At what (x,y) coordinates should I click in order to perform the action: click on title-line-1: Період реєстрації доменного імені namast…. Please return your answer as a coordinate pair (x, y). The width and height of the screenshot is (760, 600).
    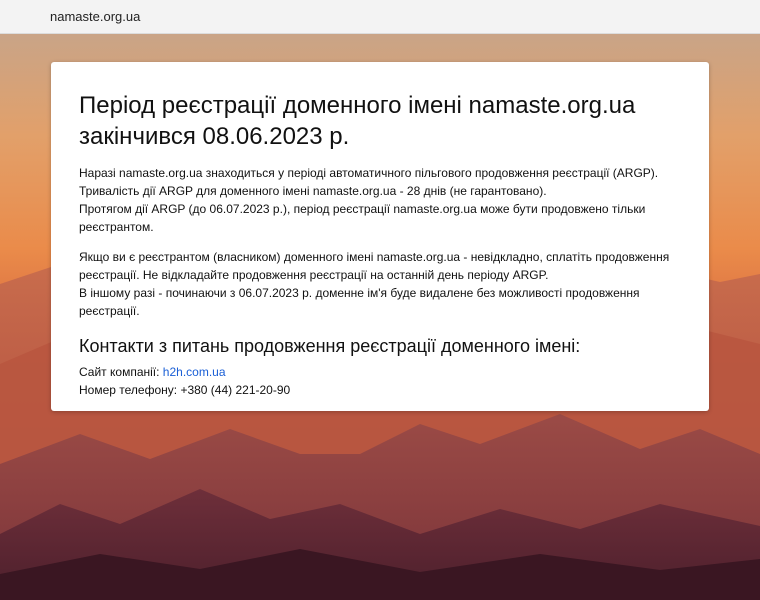
    Looking at the image, I should click on (357, 105).